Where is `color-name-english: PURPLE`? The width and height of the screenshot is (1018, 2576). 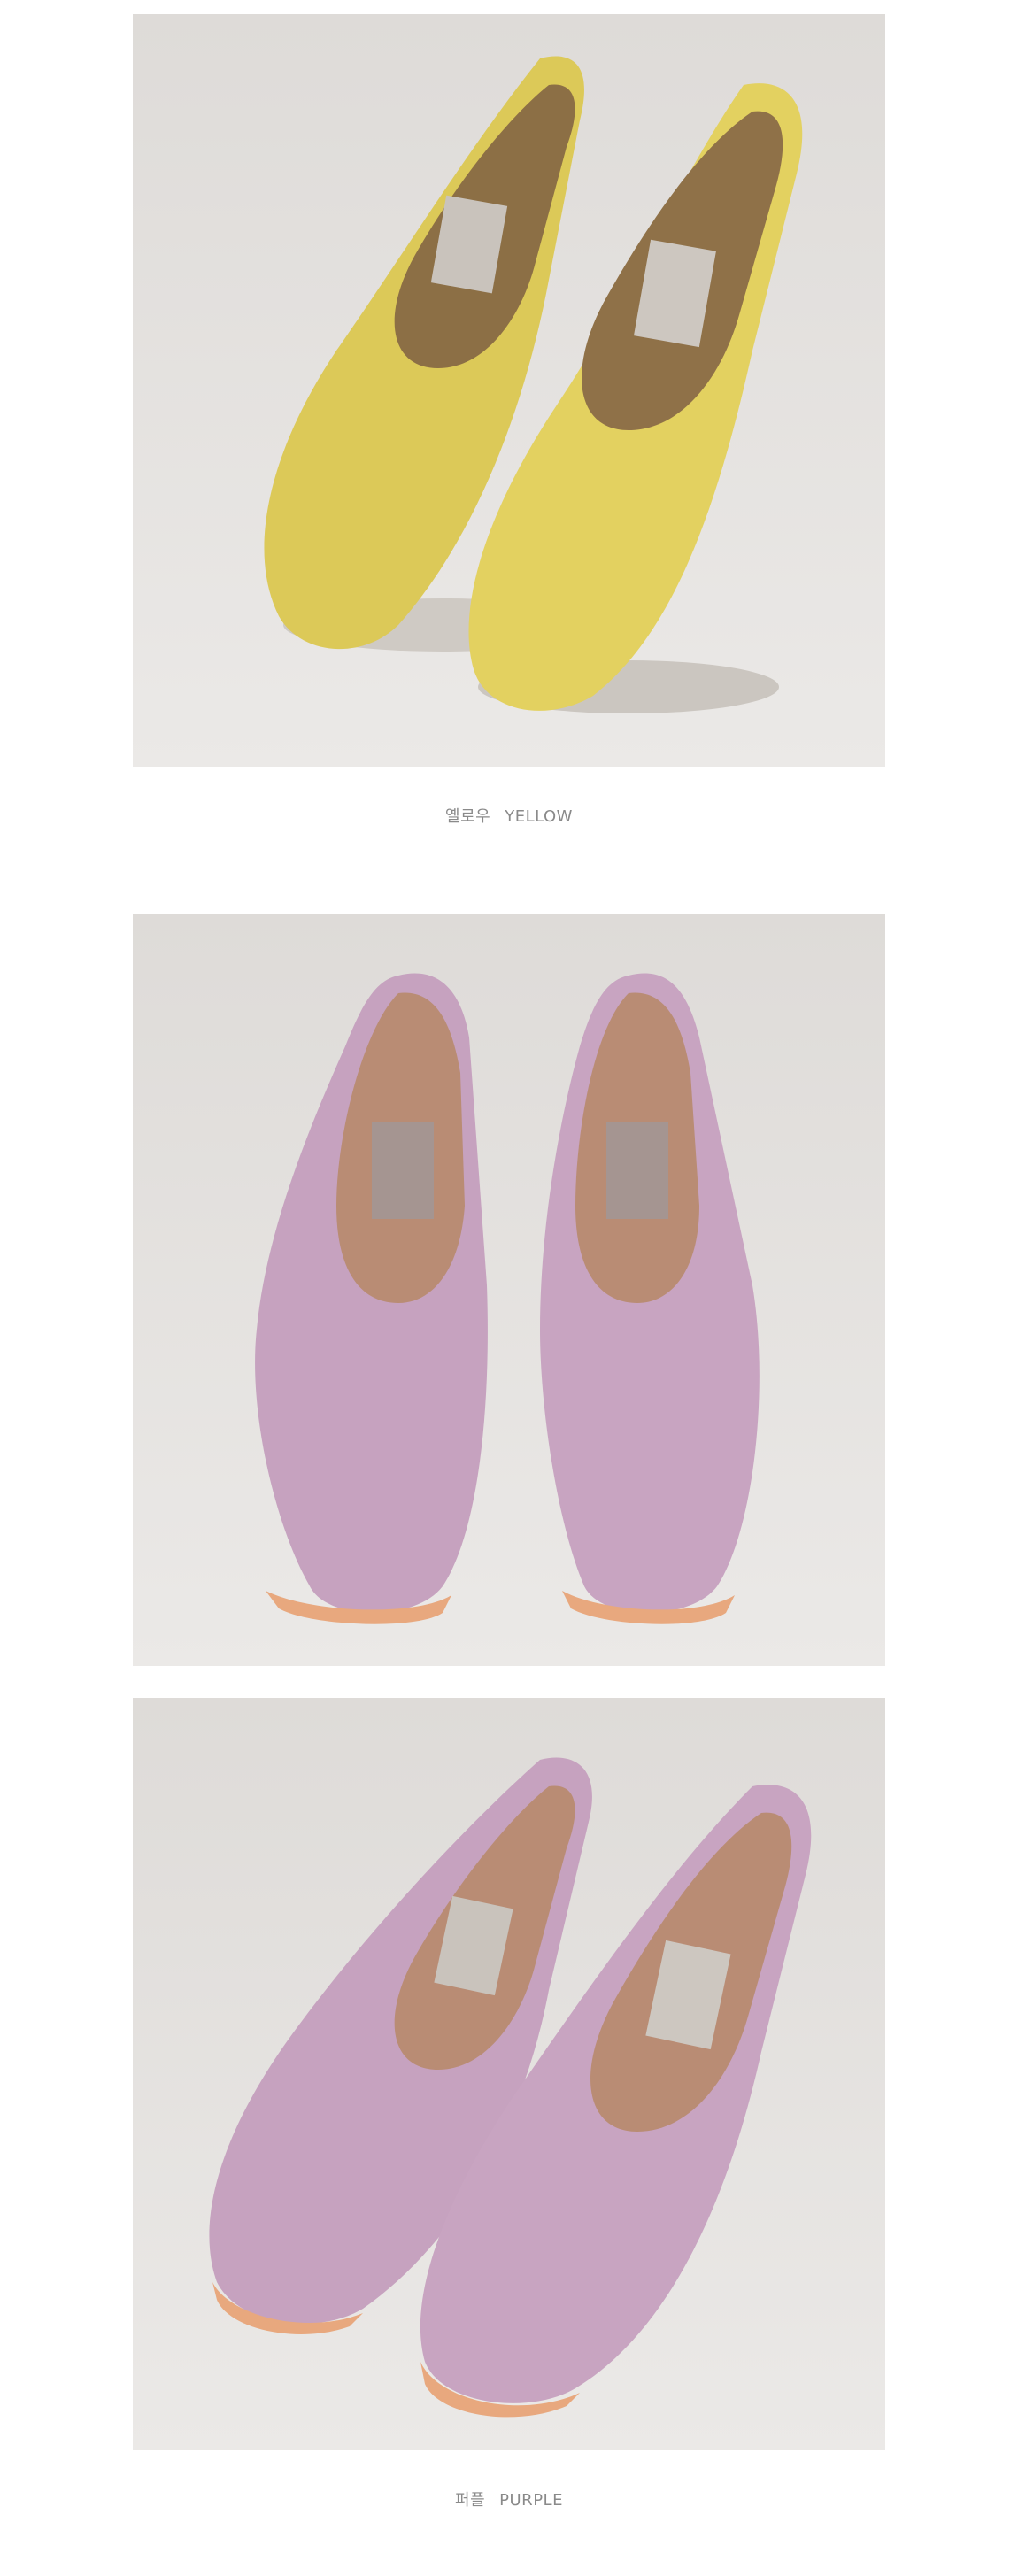
color-name-english: PURPLE is located at coordinates (531, 2500).